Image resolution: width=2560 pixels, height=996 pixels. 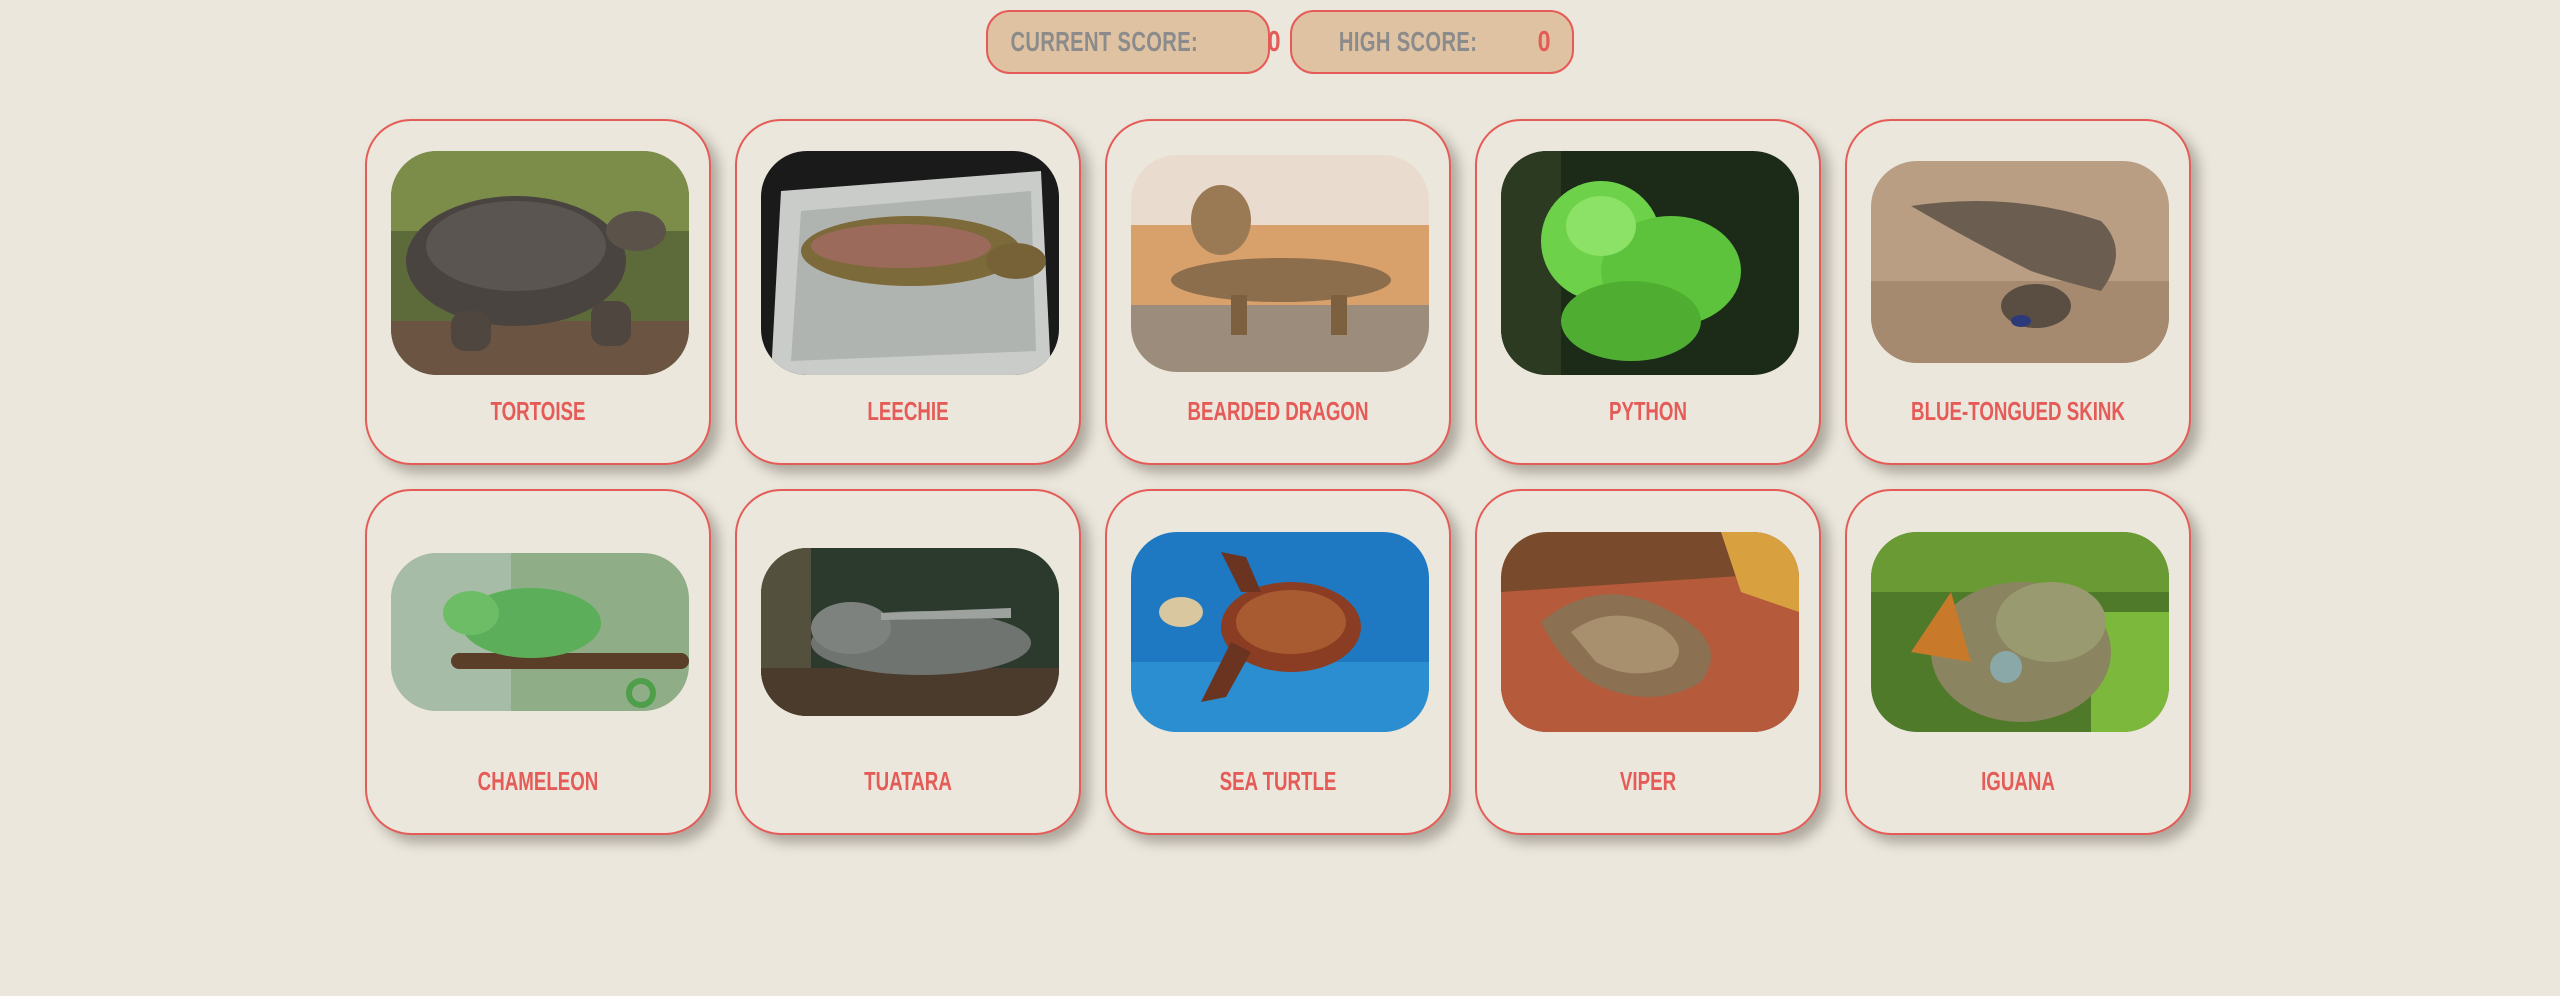 What do you see at coordinates (1280, 263) in the screenshot?
I see `bearded-dragon-image` at bounding box center [1280, 263].